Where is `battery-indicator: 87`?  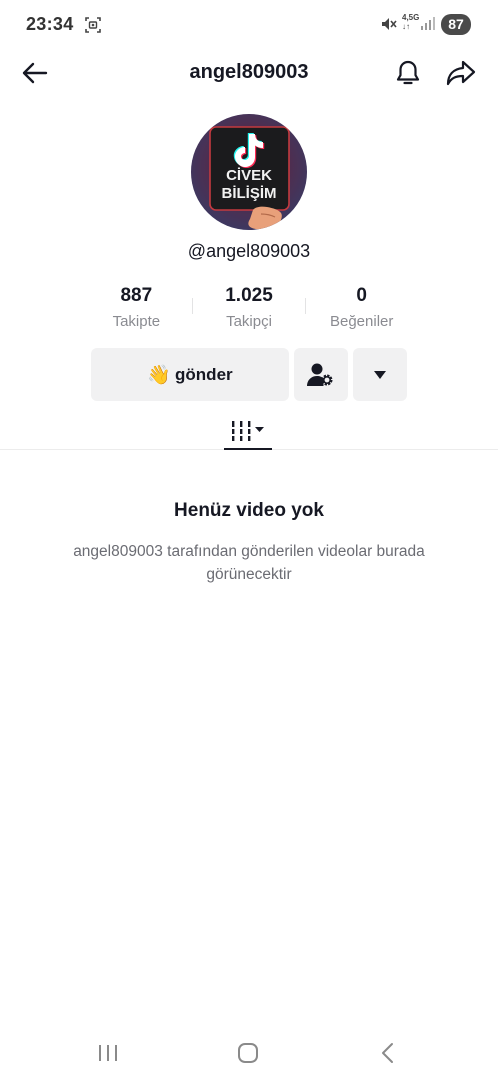
battery-indicator: 87 is located at coordinates (456, 24).